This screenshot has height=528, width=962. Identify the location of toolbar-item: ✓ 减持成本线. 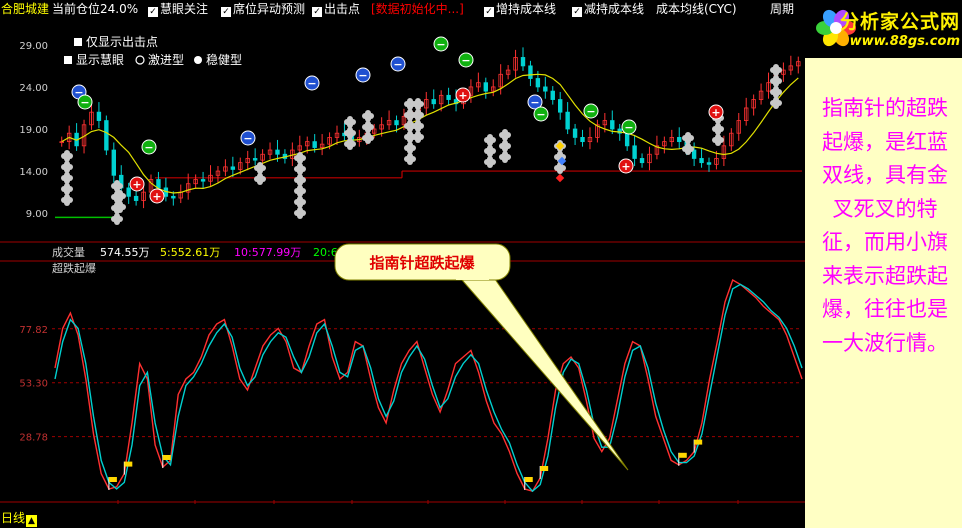
(608, 9).